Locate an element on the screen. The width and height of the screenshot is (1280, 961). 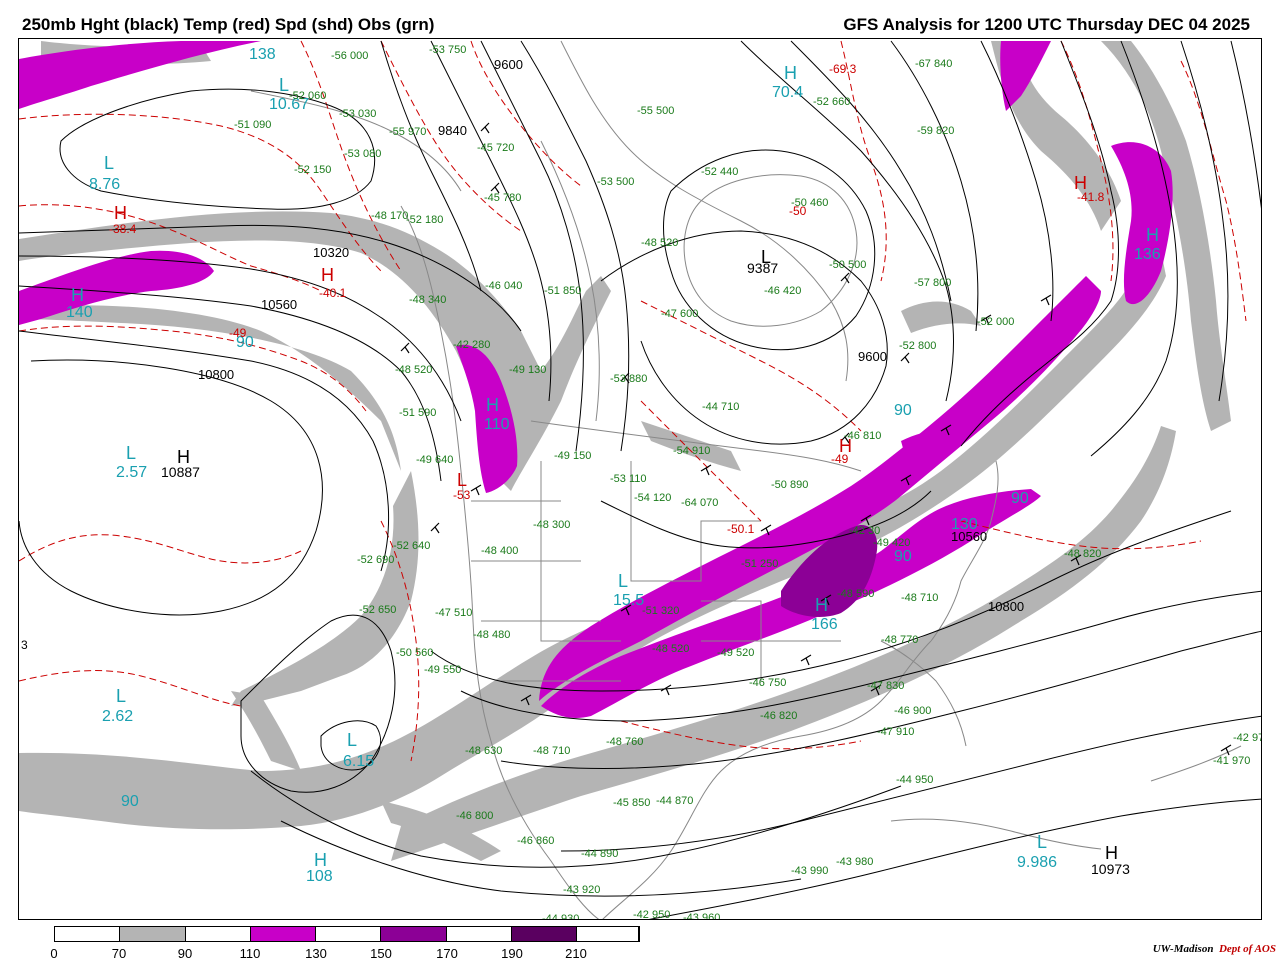
observation-plot: -43 990 is located at coordinates (809, 871).